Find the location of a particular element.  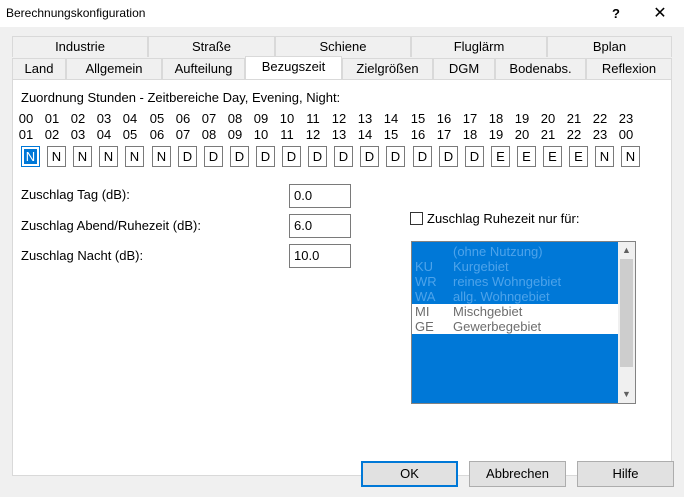

hour-to-label: 02 is located at coordinates (52, 134).